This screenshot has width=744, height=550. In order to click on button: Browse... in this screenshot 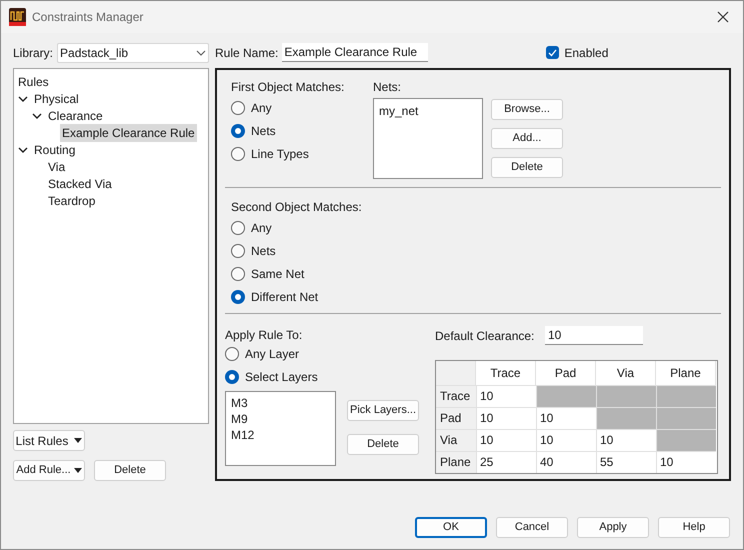, I will do `click(527, 109)`.